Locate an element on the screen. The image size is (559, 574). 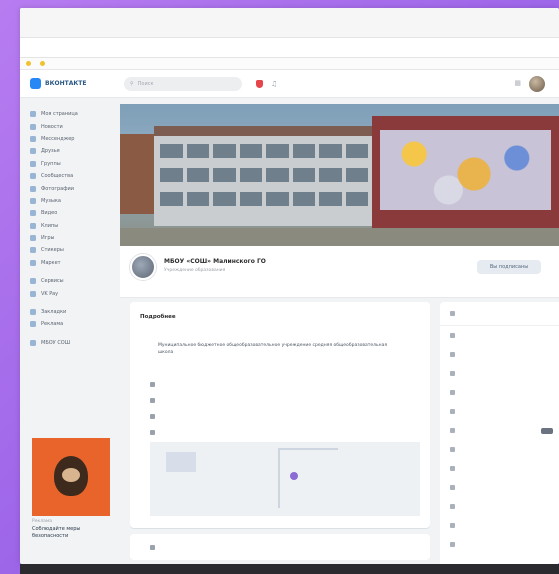
sidebar-item: Закладки is located at coordinates (72, 312).